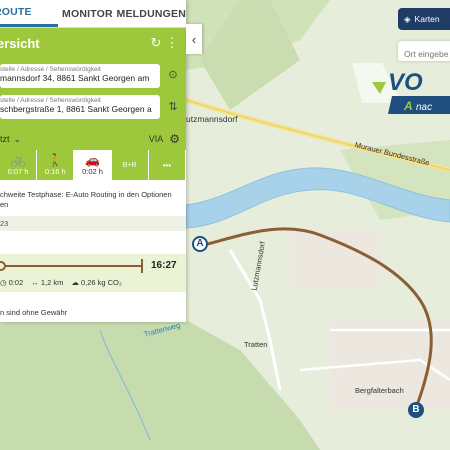  What do you see at coordinates (29, 13) in the screenshot?
I see `tab-route: ROUTE` at bounding box center [29, 13].